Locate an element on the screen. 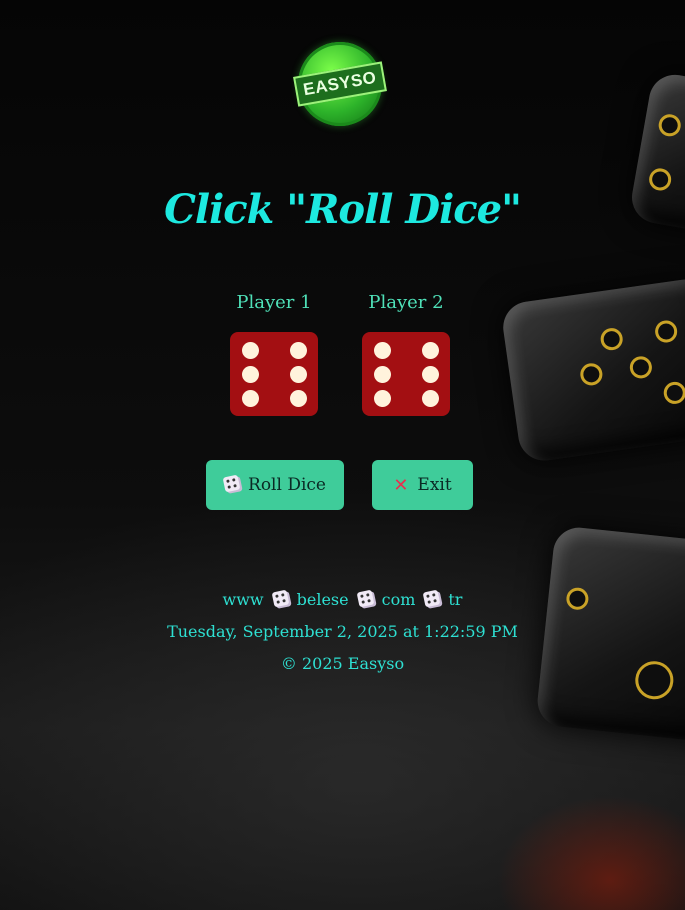  url-part: belese is located at coordinates (322, 599).